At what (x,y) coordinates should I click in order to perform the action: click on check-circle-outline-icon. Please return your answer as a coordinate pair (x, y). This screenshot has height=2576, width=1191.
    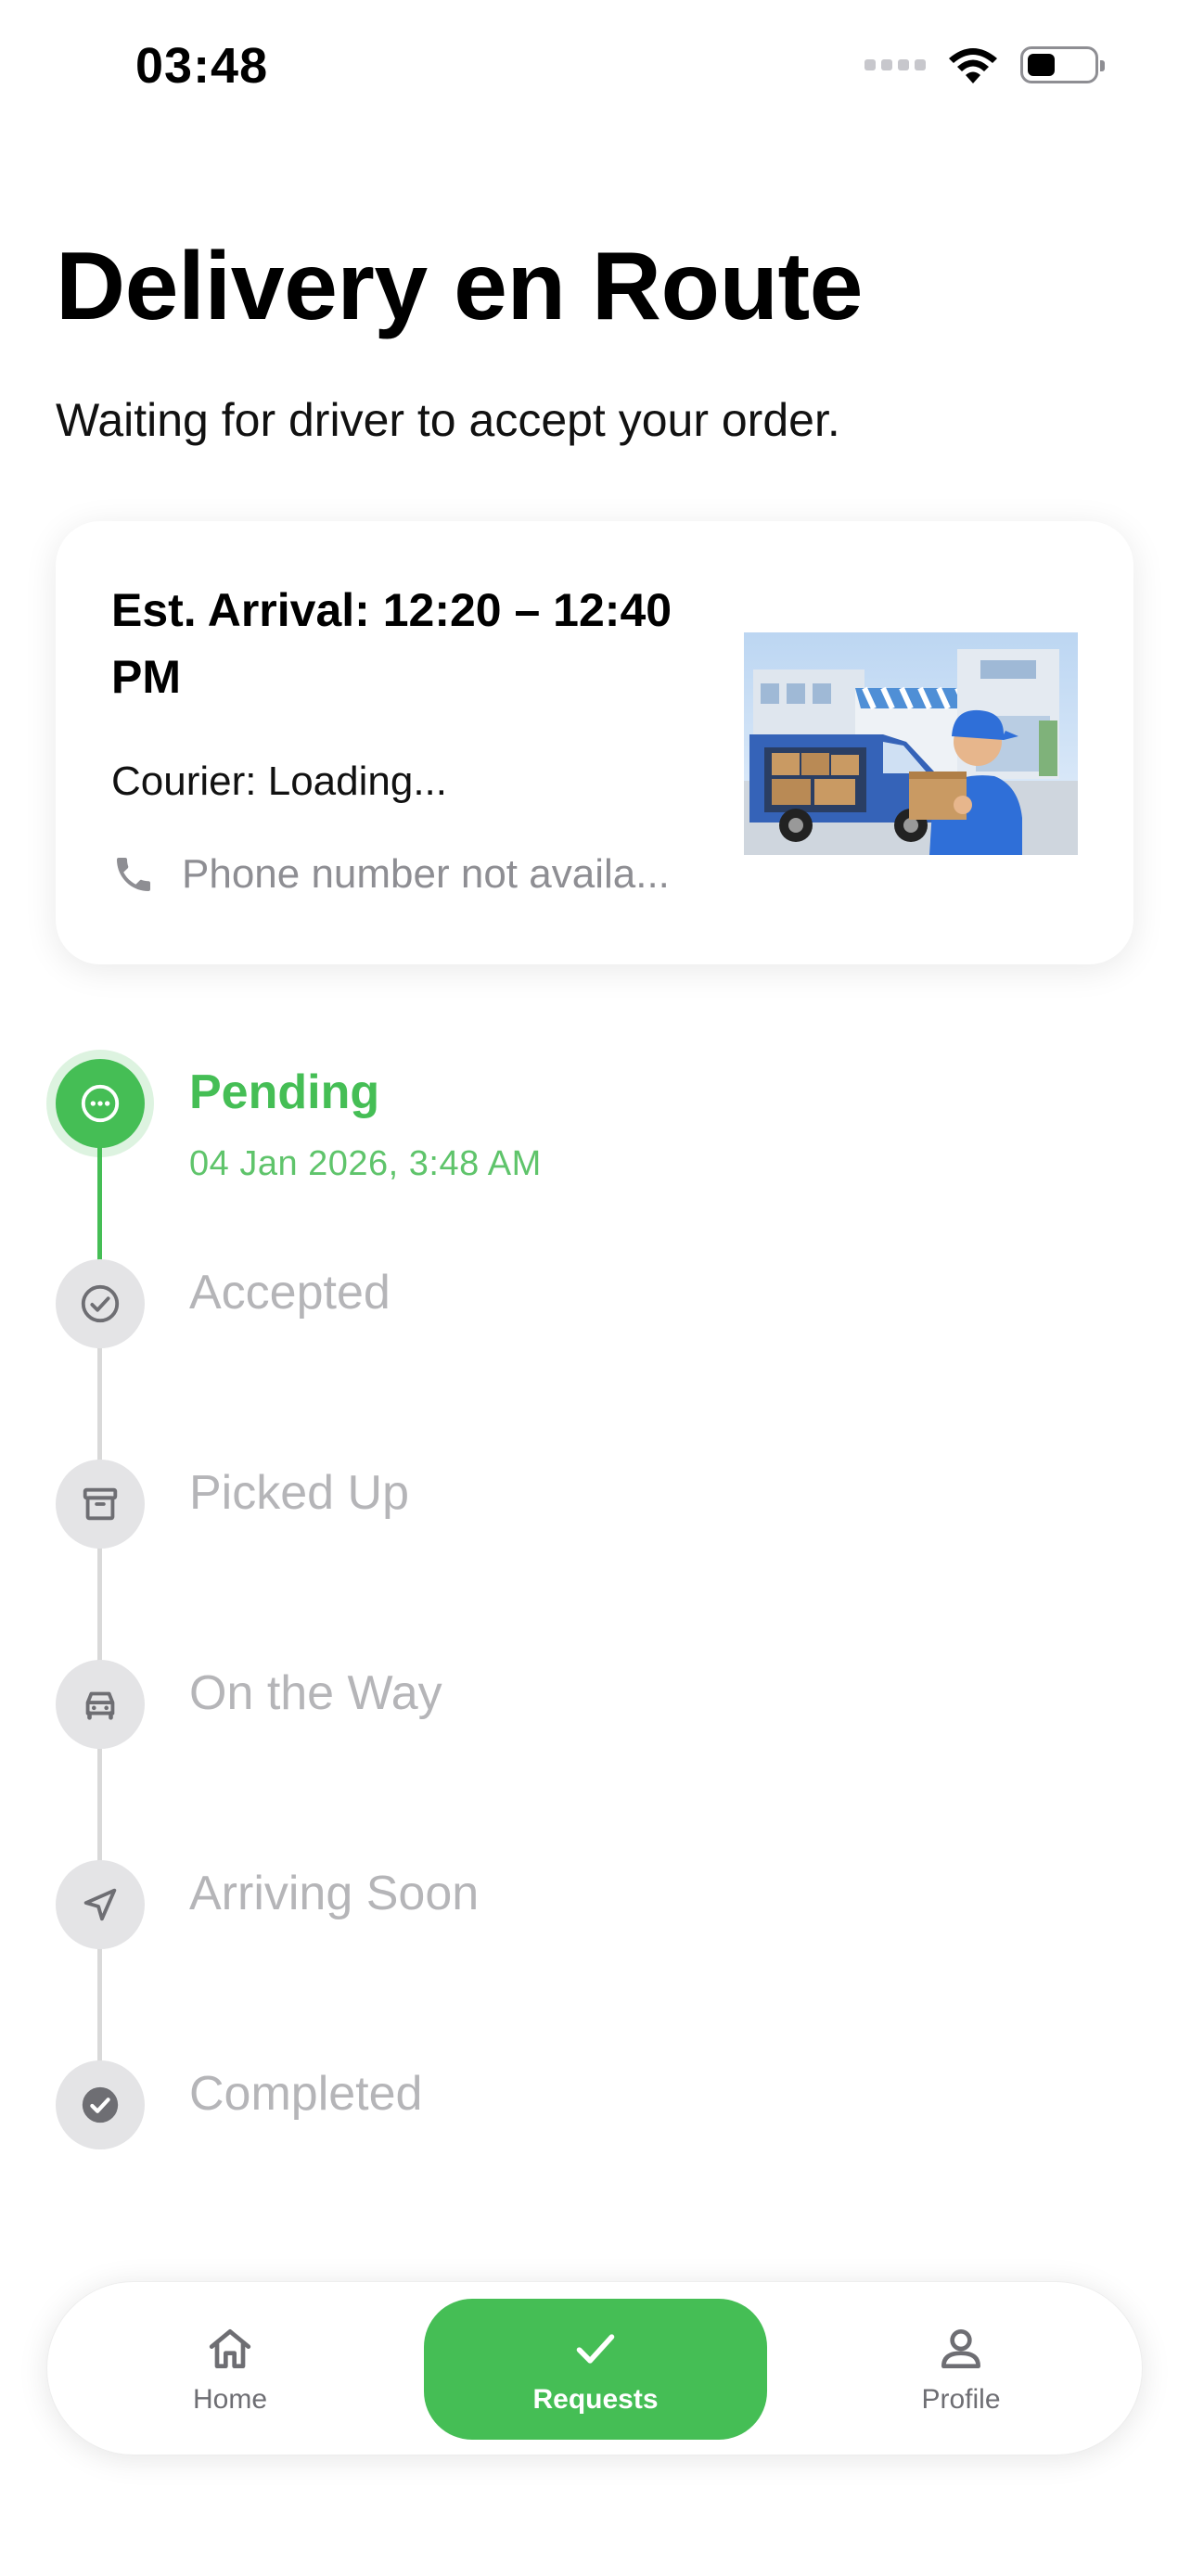
    Looking at the image, I should click on (100, 1304).